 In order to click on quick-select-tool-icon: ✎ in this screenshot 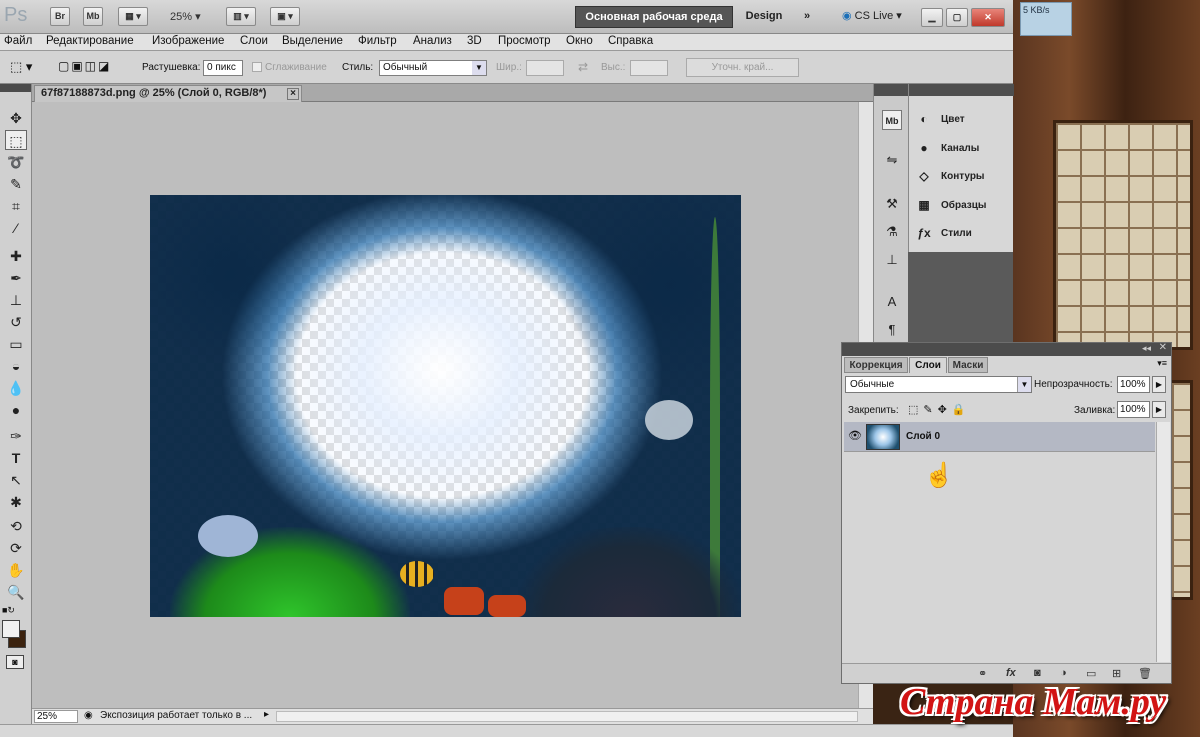, I will do `click(16, 184)`.